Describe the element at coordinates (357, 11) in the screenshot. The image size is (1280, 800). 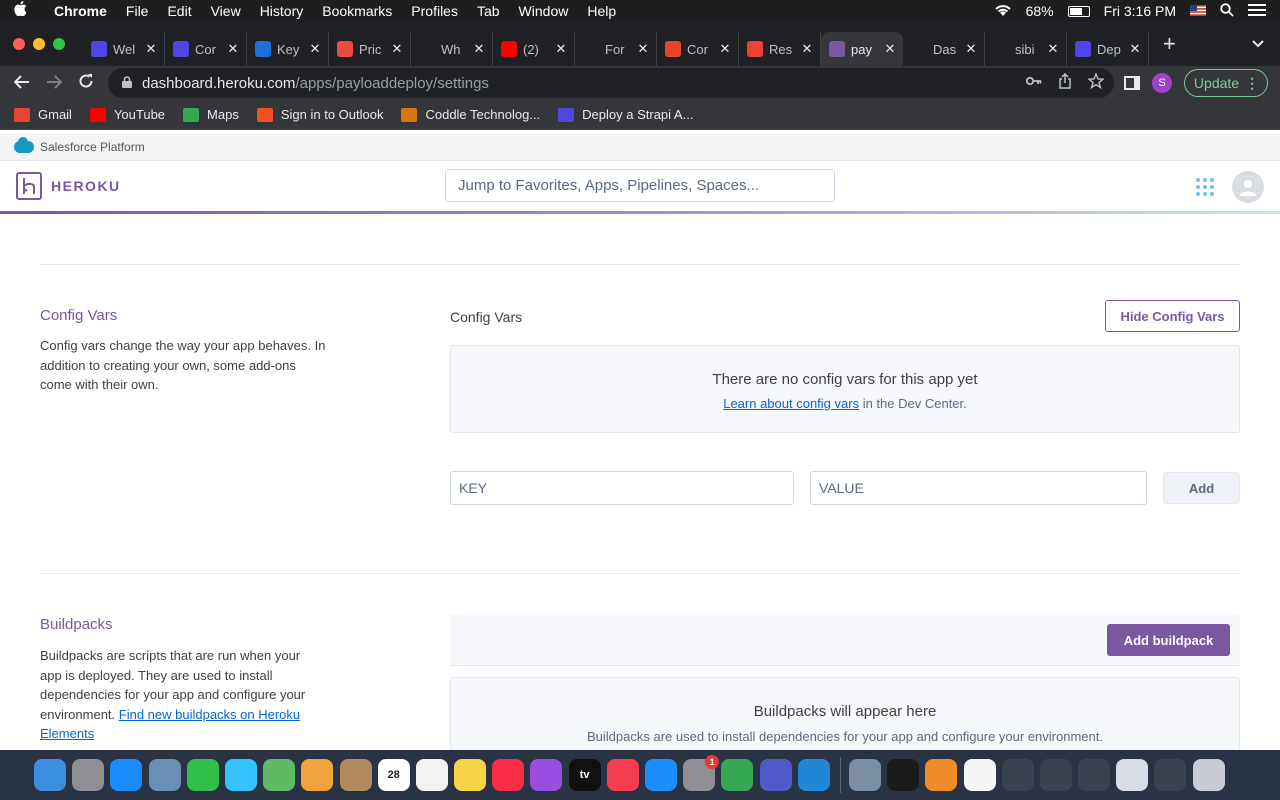
I see `menu-bookmarks: Bookmarks` at that location.